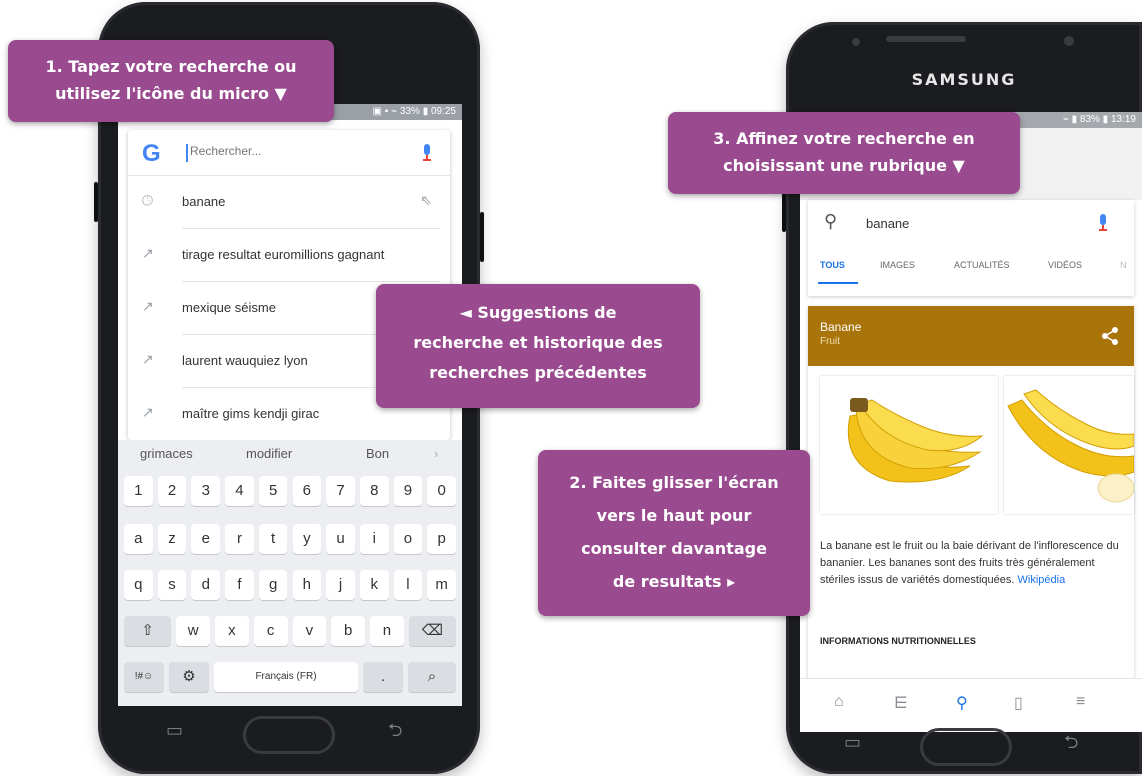 This screenshot has width=1142, height=776. Describe the element at coordinates (898, 641) in the screenshot. I see `nutrition-section-heading: INFORMATIONS NUTRITIONNELLES` at that location.